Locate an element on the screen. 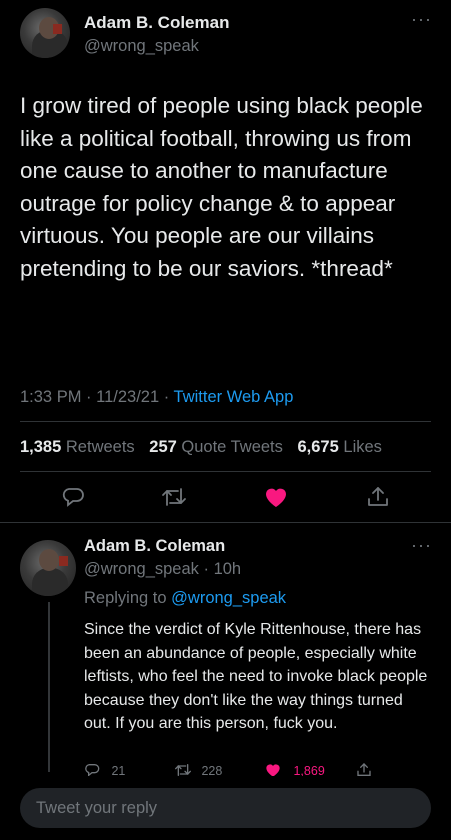  likes-label: Likes is located at coordinates (362, 447).